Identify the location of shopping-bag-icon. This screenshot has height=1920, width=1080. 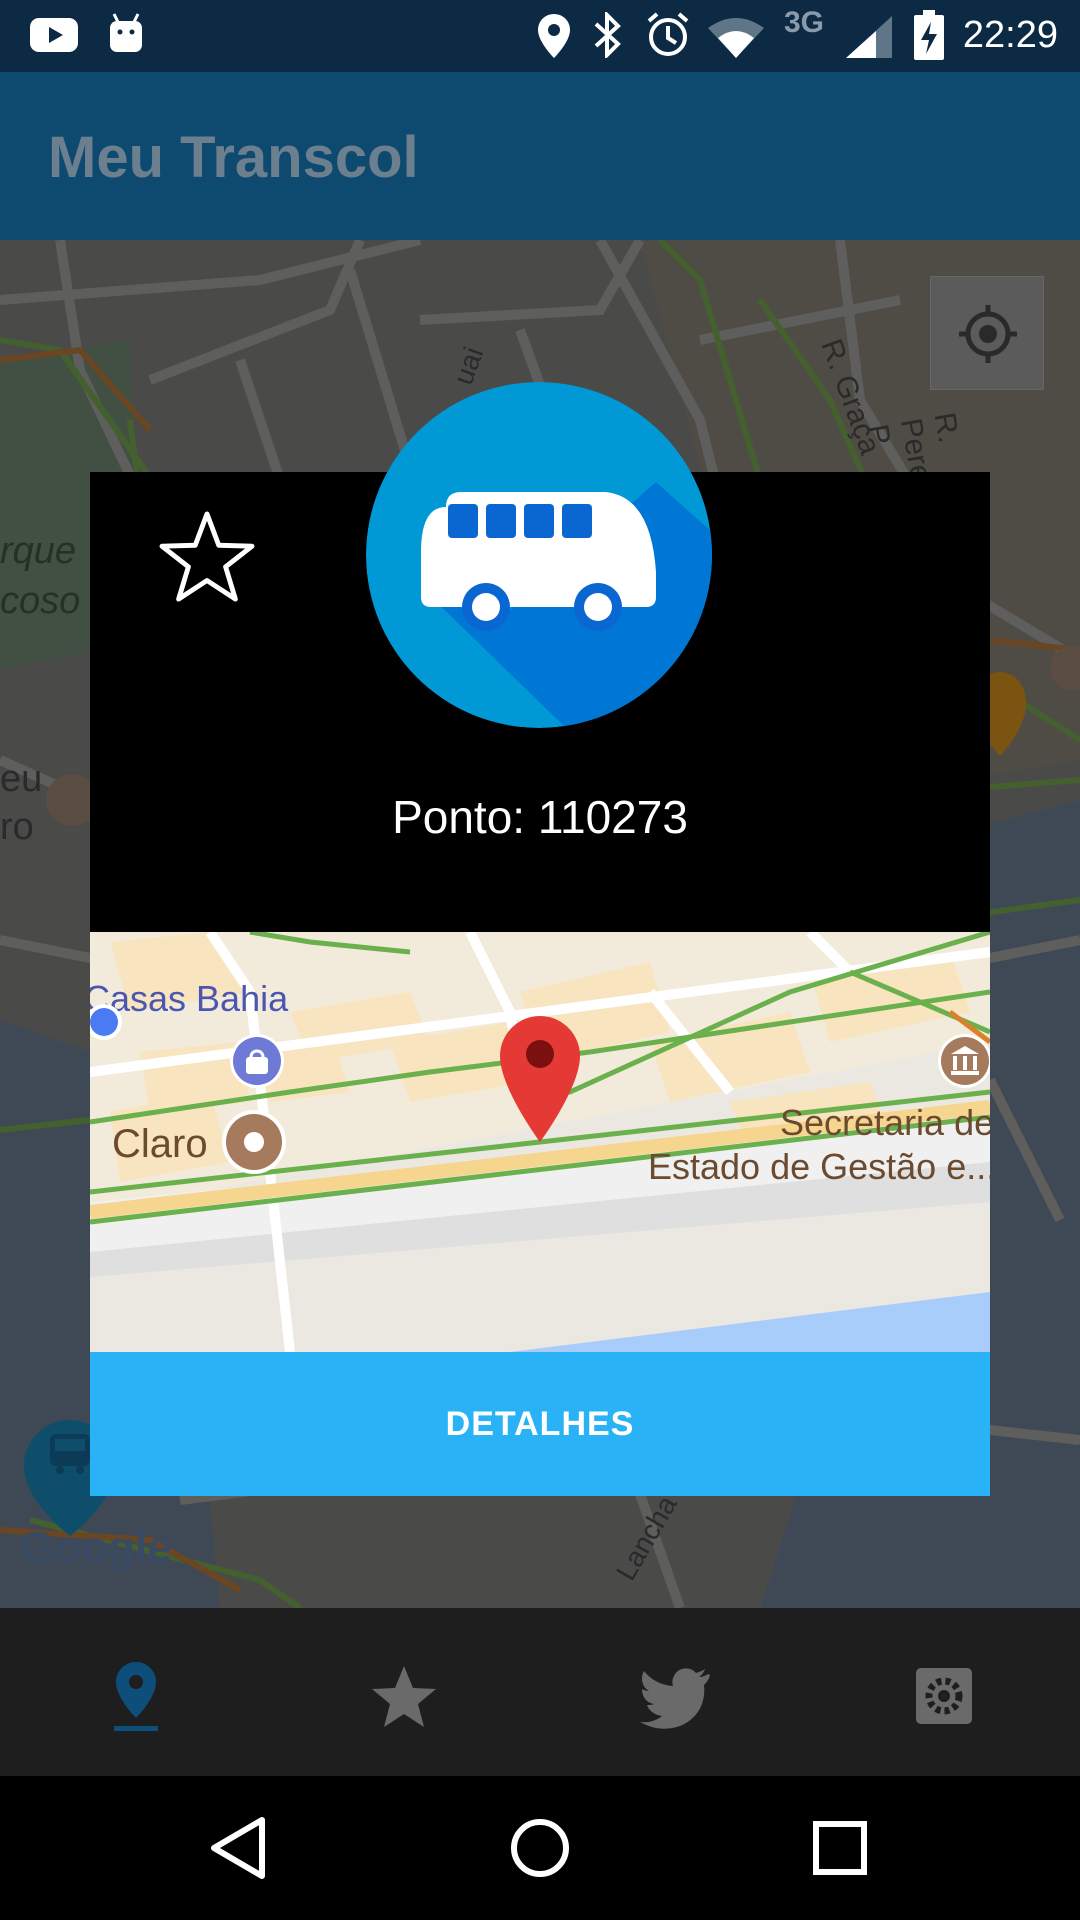
(257, 1061).